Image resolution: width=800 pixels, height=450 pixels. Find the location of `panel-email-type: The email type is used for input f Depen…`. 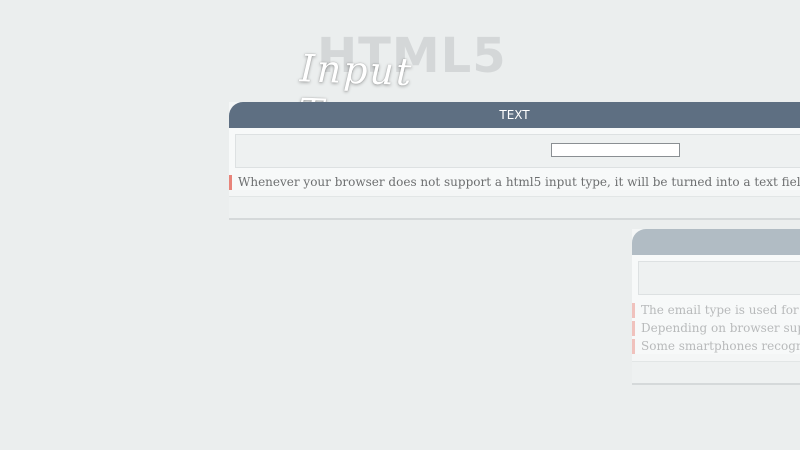

panel-email-type: The email type is used for input f Depen… is located at coordinates (716, 307).